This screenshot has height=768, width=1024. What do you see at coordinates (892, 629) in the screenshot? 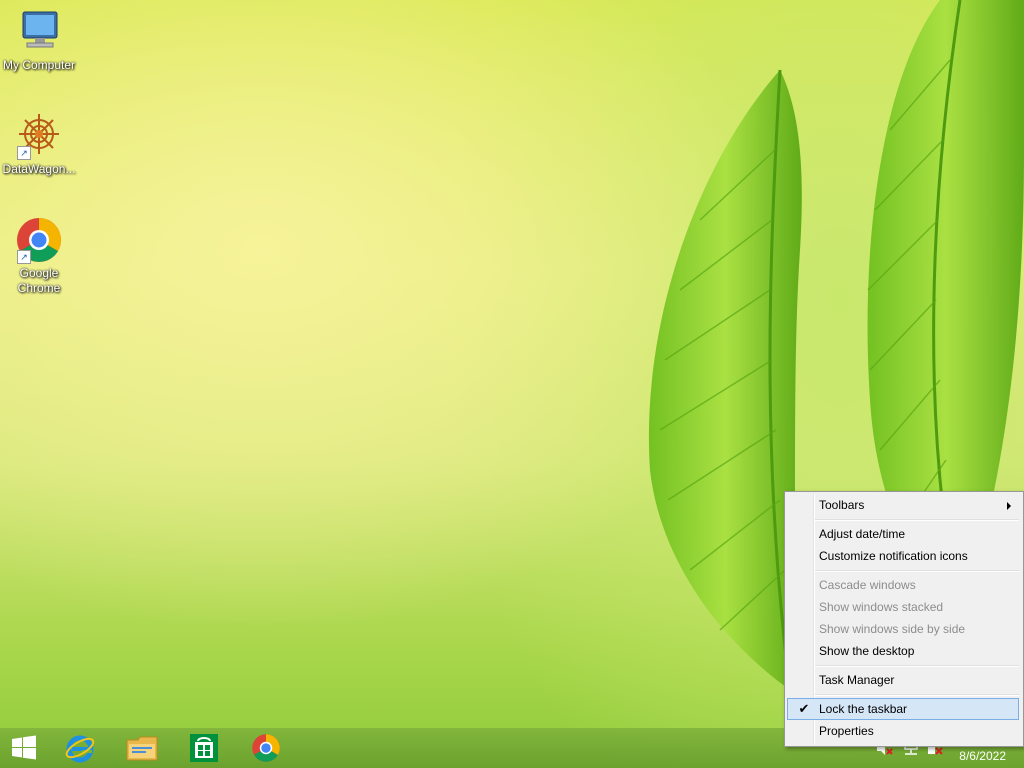
I see `menu-item-label: Show windows side by side` at bounding box center [892, 629].